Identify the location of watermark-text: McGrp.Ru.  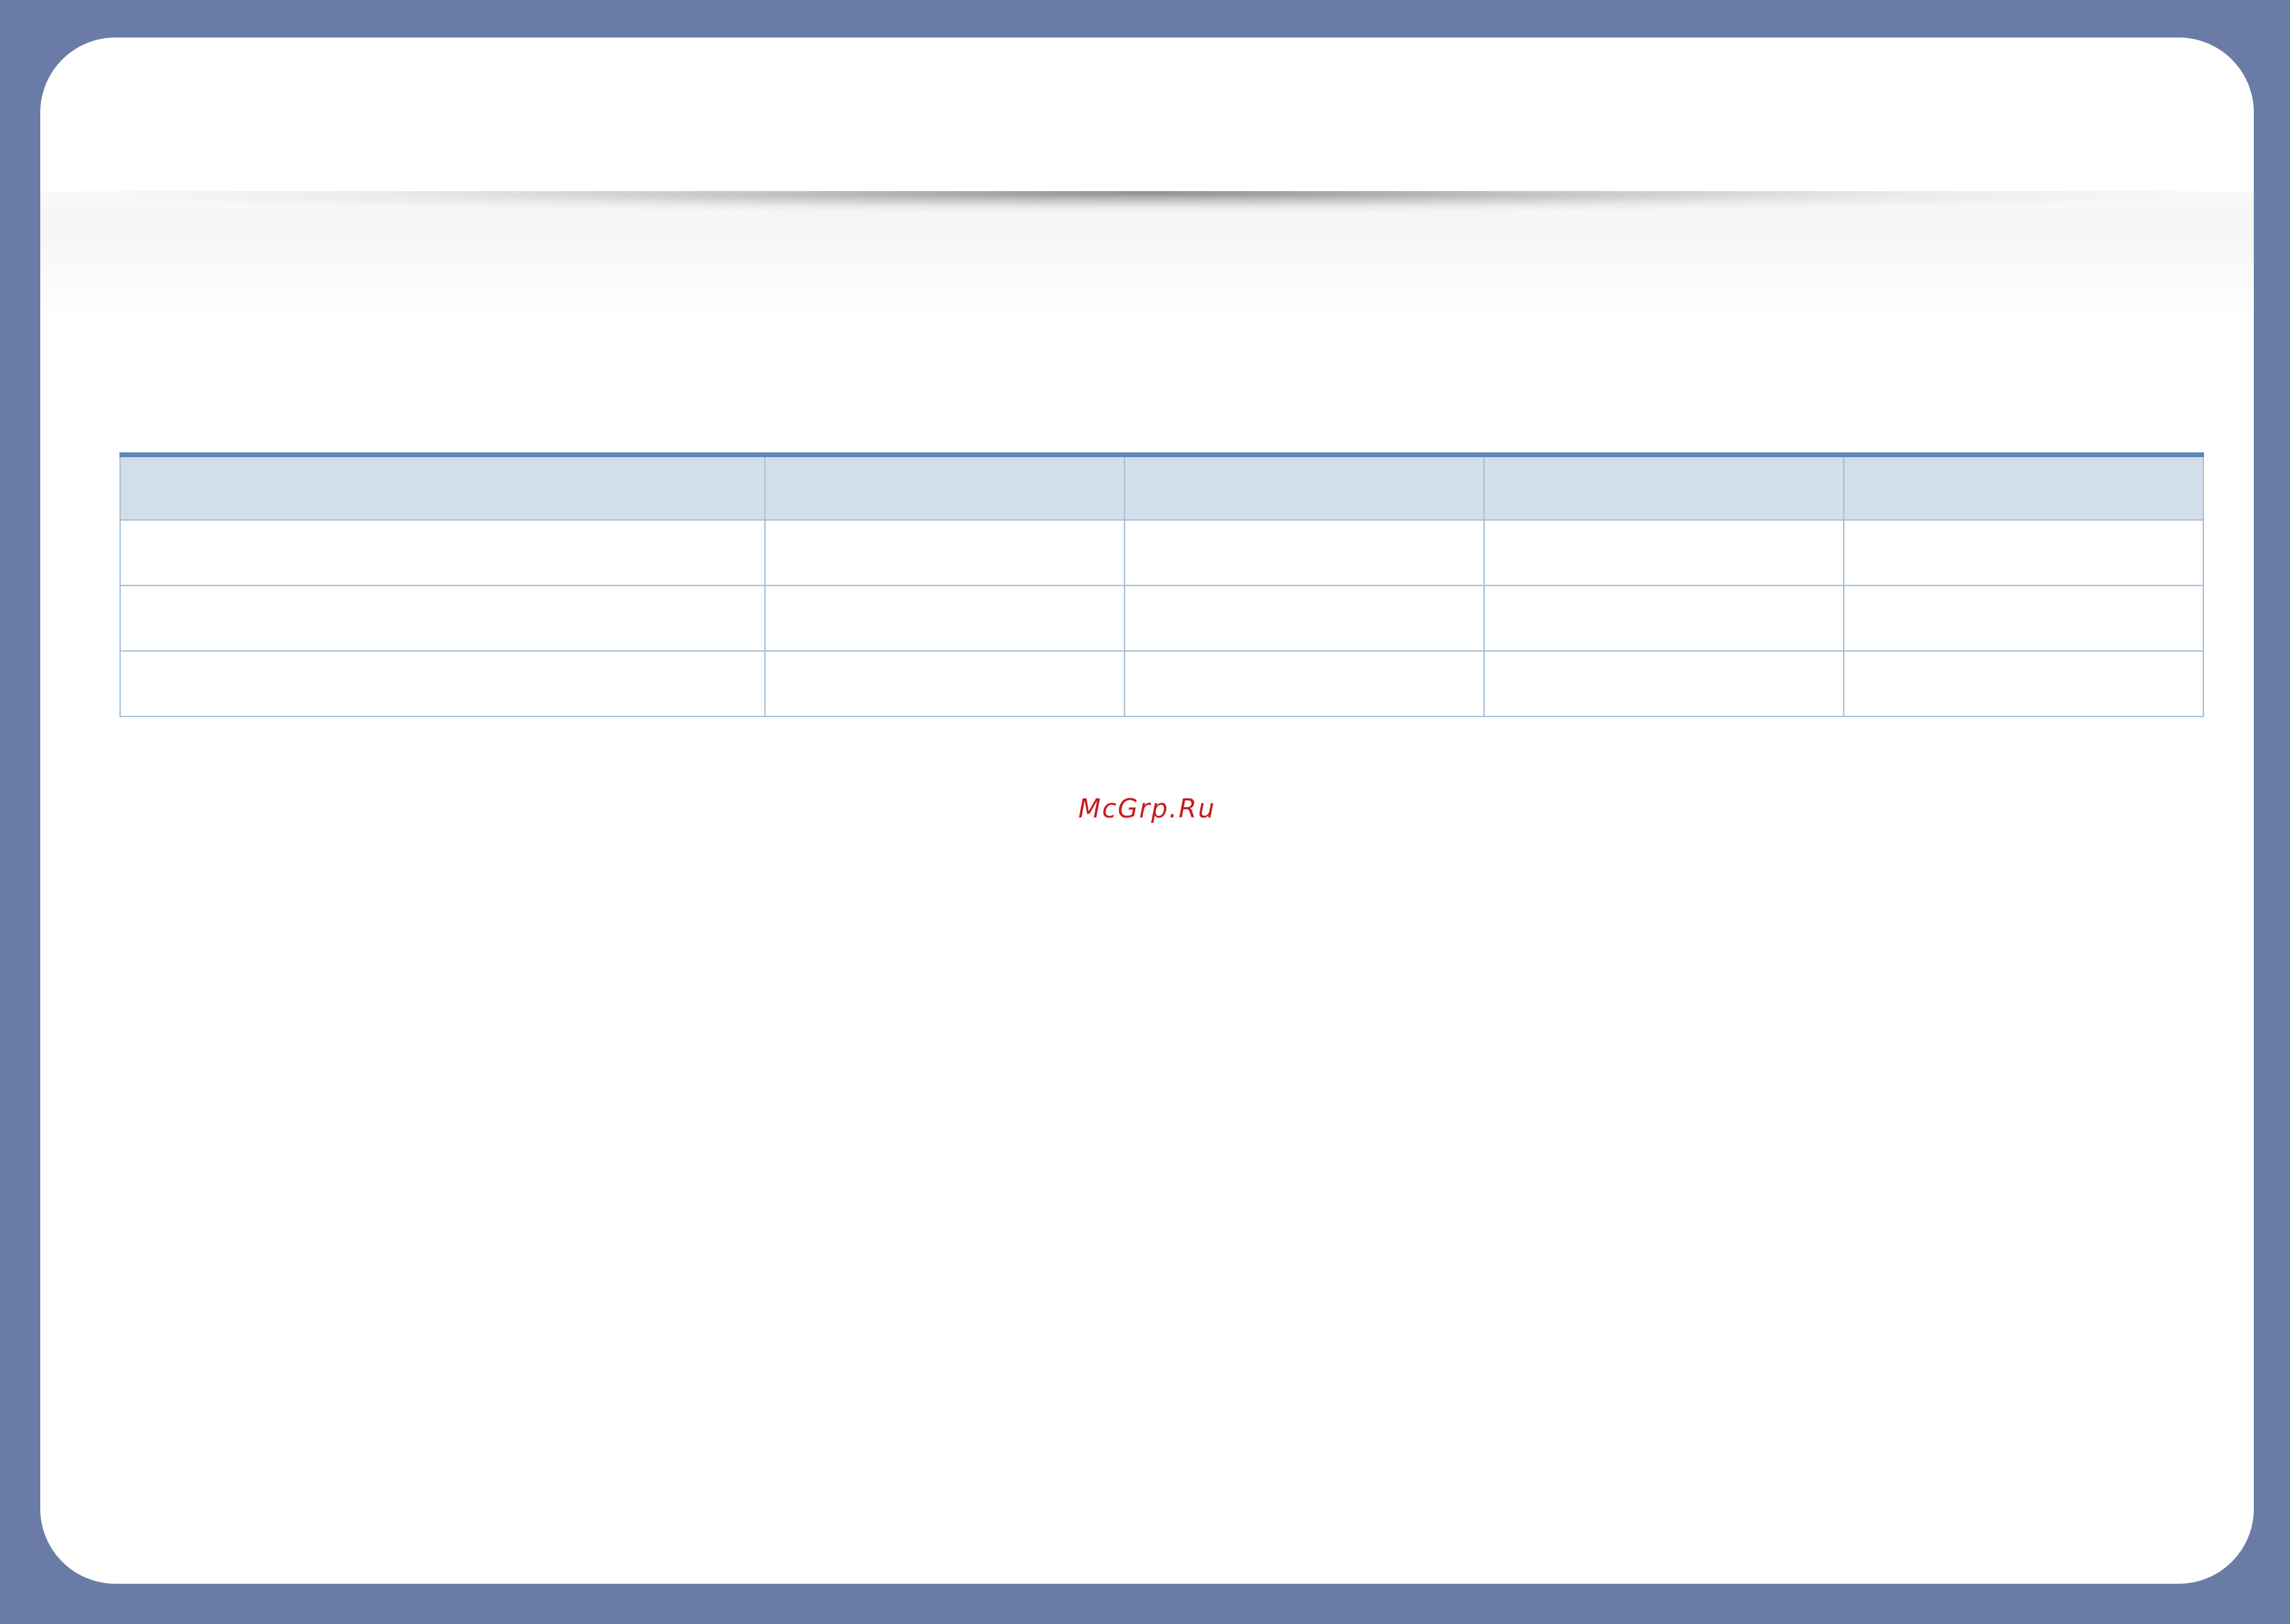
(1147, 809).